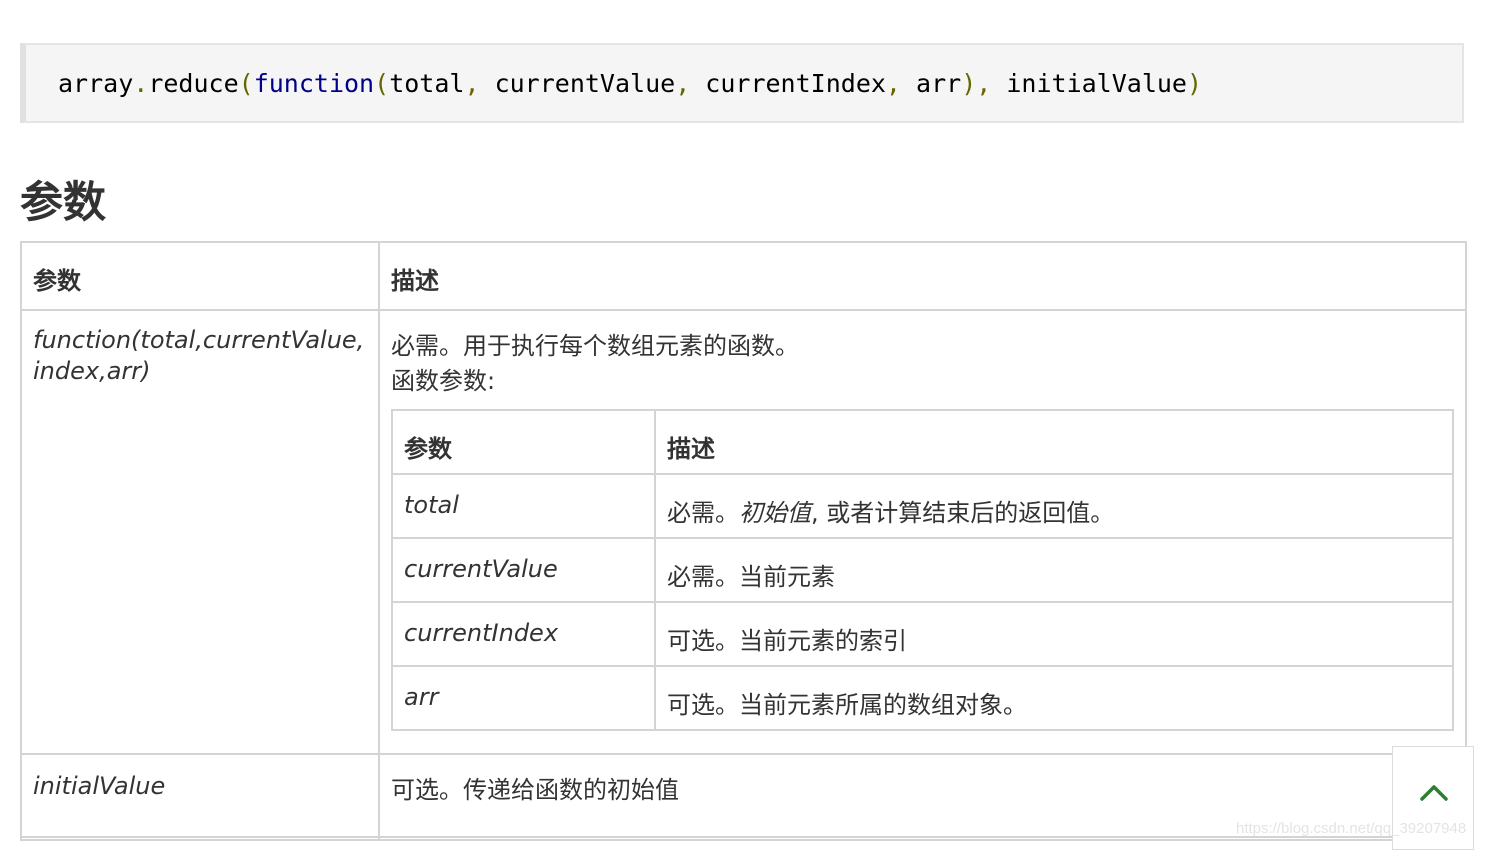 The width and height of the screenshot is (1490, 850). Describe the element at coordinates (96, 83) in the screenshot. I see `code-object: array` at that location.